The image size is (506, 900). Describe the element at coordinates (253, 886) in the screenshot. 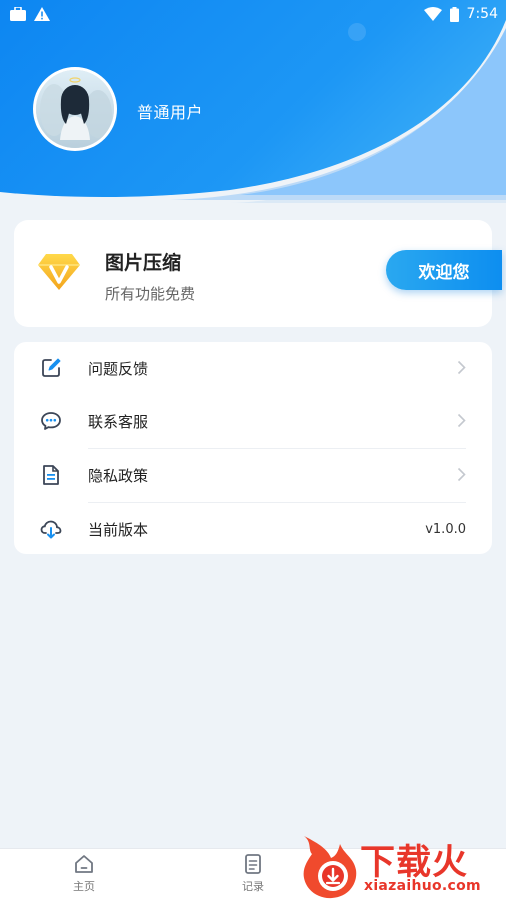

I see `nav-label: 记录` at that location.